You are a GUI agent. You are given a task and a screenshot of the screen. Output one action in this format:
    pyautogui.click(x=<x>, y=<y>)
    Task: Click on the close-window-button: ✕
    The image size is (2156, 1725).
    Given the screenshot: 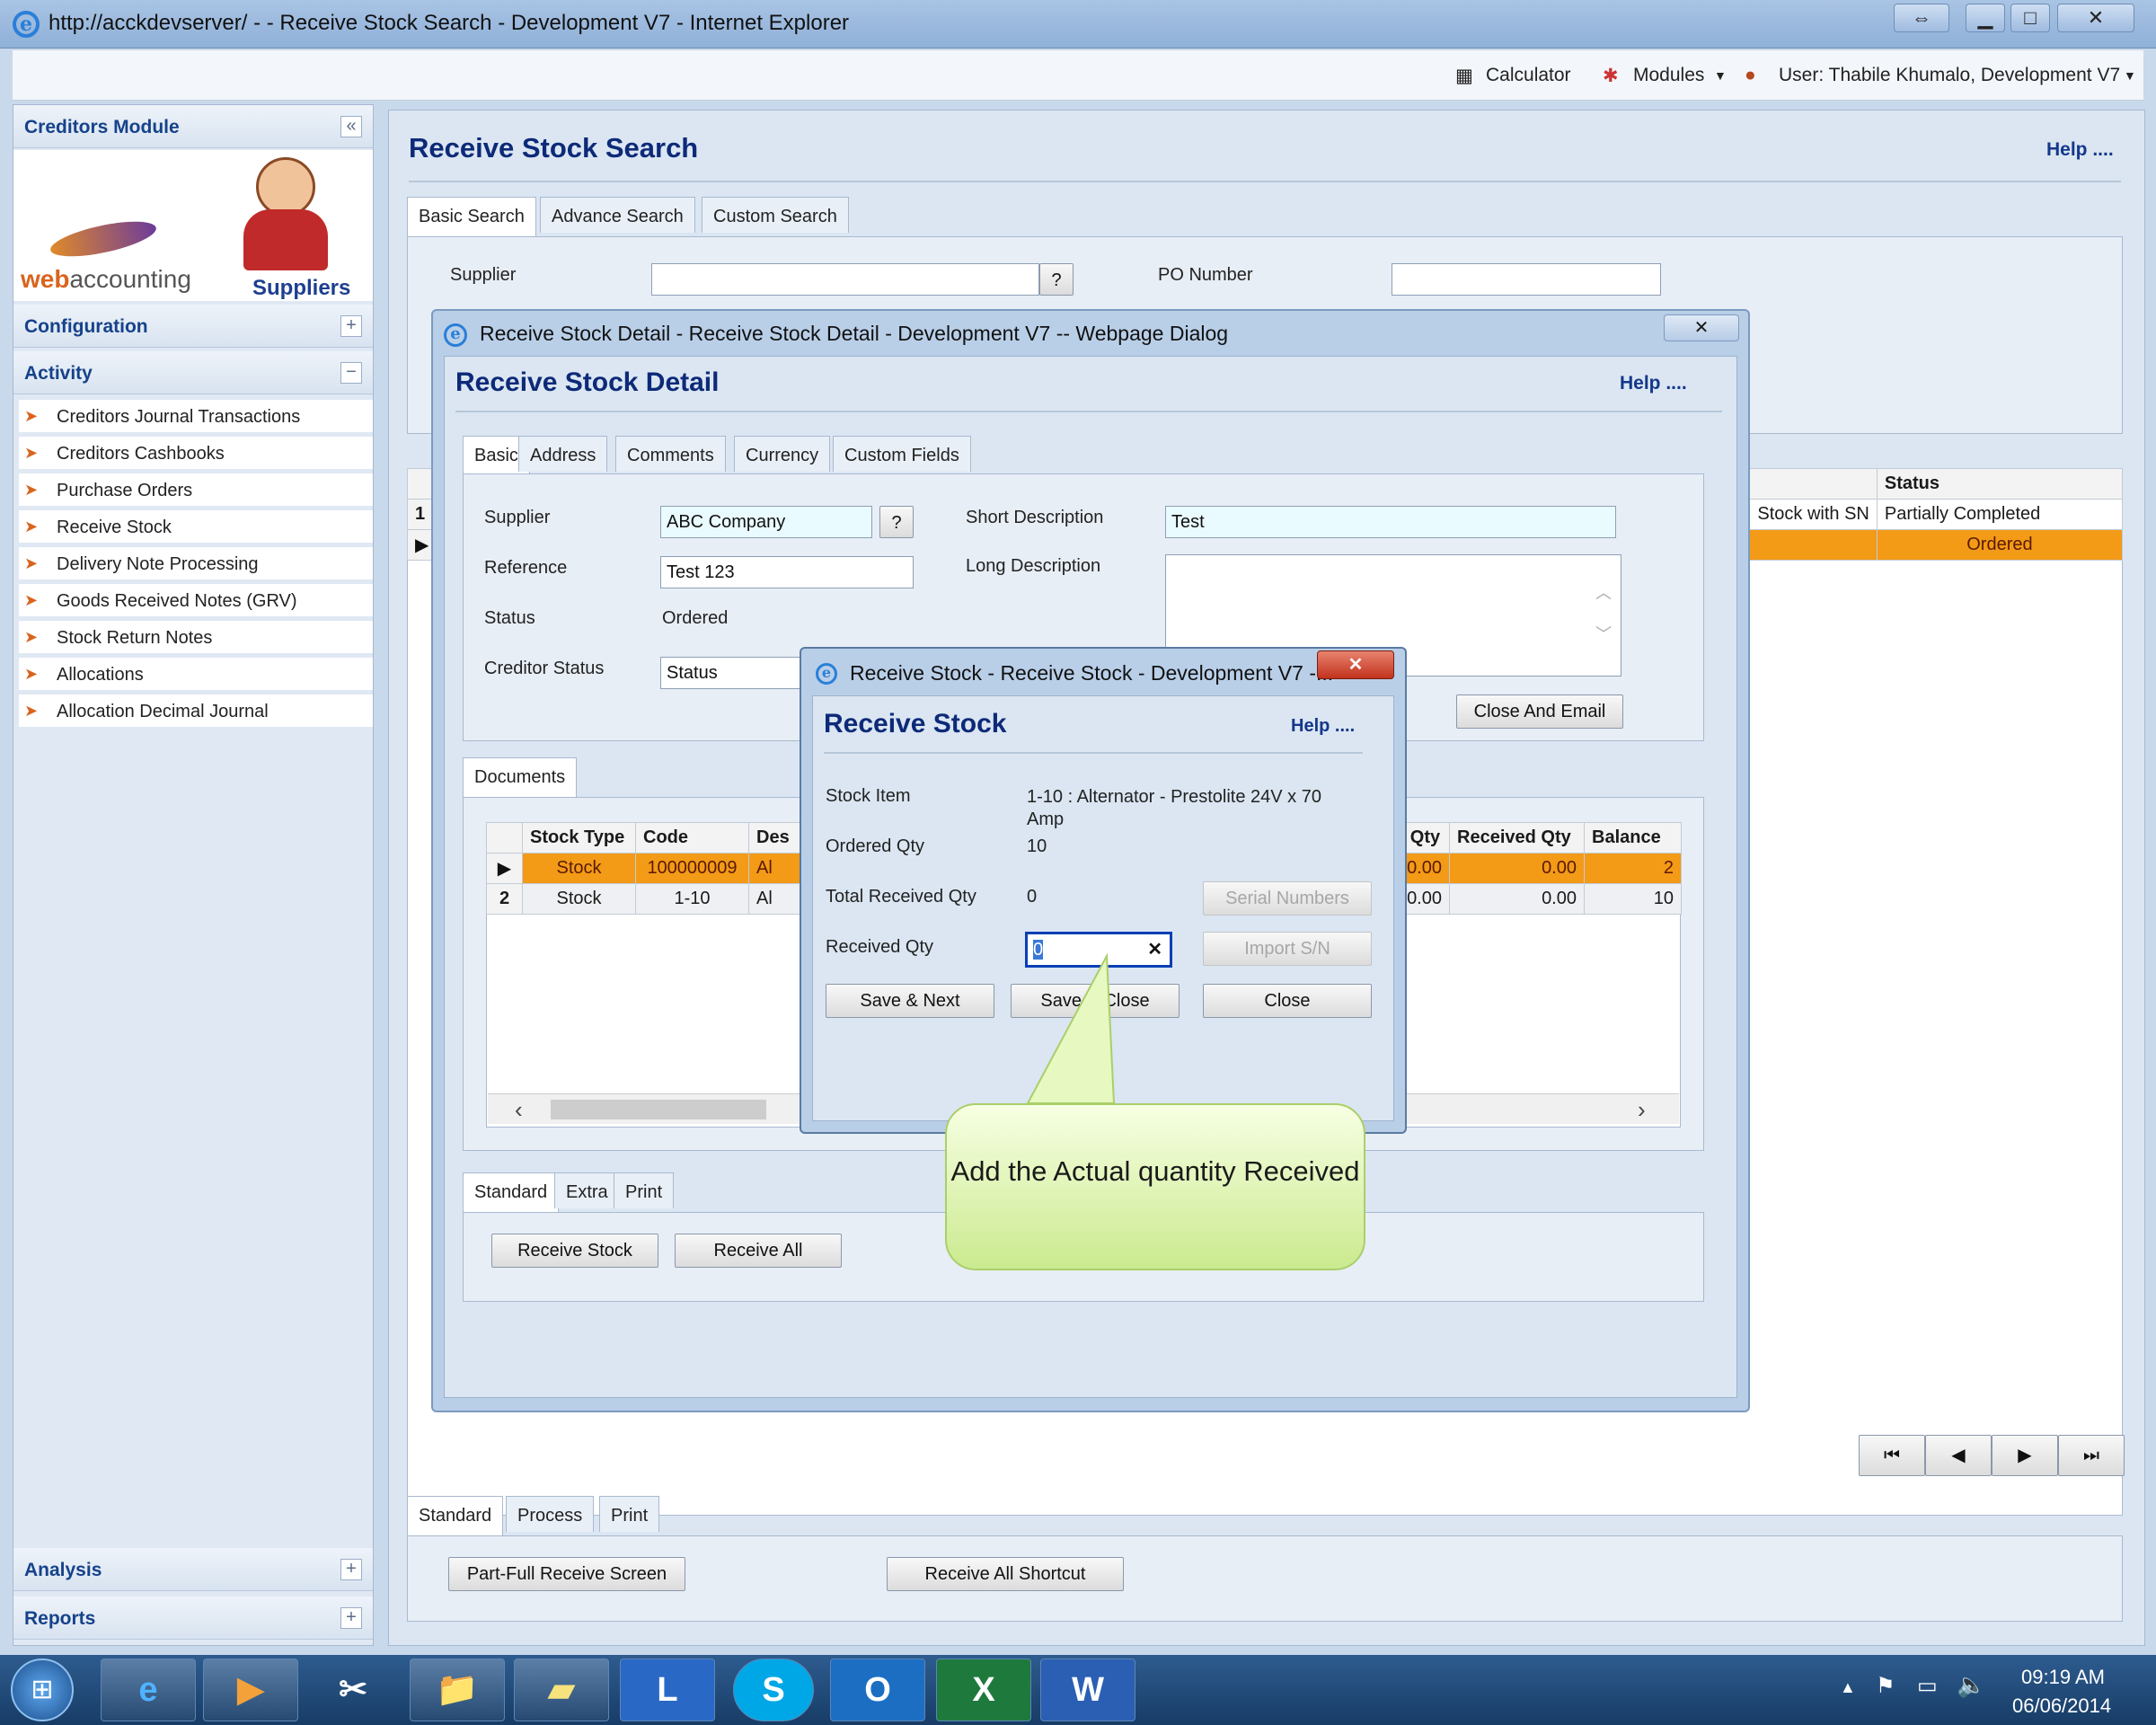 What is the action you would take?
    pyautogui.click(x=2096, y=18)
    